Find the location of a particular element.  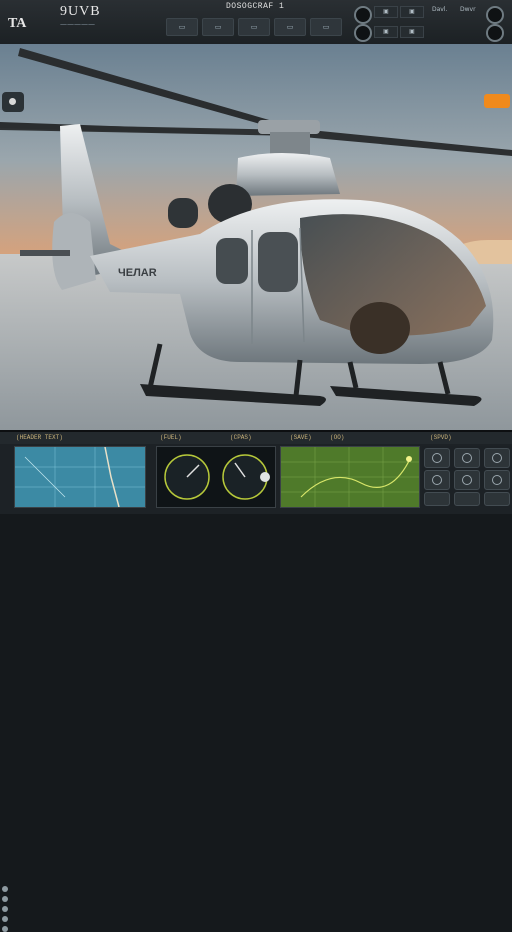

navigation-map-display is located at coordinates (80, 477).